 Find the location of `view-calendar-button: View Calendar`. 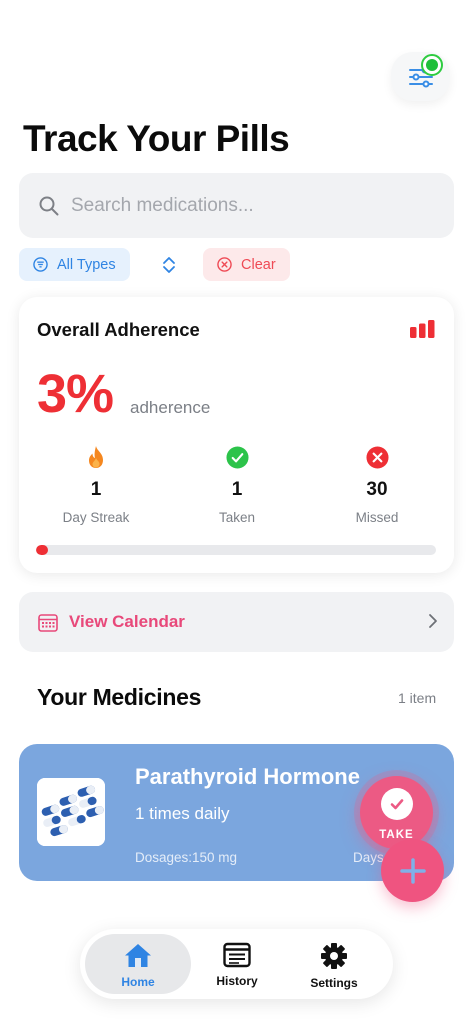

view-calendar-button: View Calendar is located at coordinates (236, 622).